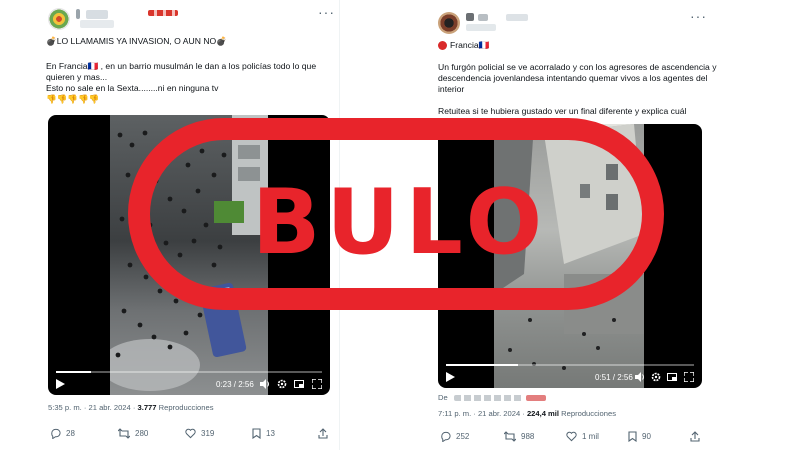 The width and height of the screenshot is (800, 450). I want to click on action-bar: 252 988 1 mil 90, so click(570, 438).